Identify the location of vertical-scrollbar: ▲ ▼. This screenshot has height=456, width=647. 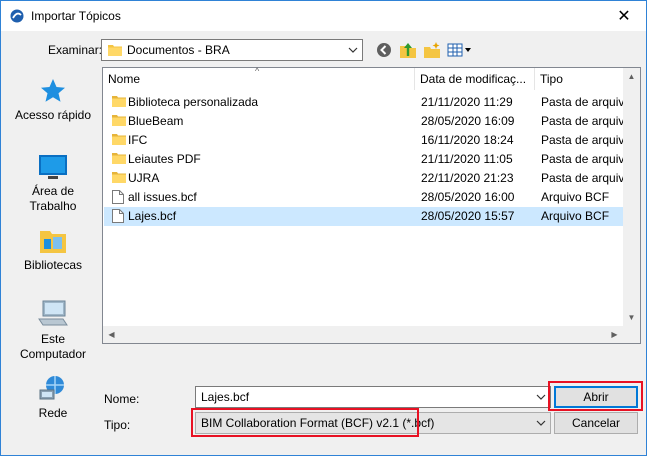
(631, 197).